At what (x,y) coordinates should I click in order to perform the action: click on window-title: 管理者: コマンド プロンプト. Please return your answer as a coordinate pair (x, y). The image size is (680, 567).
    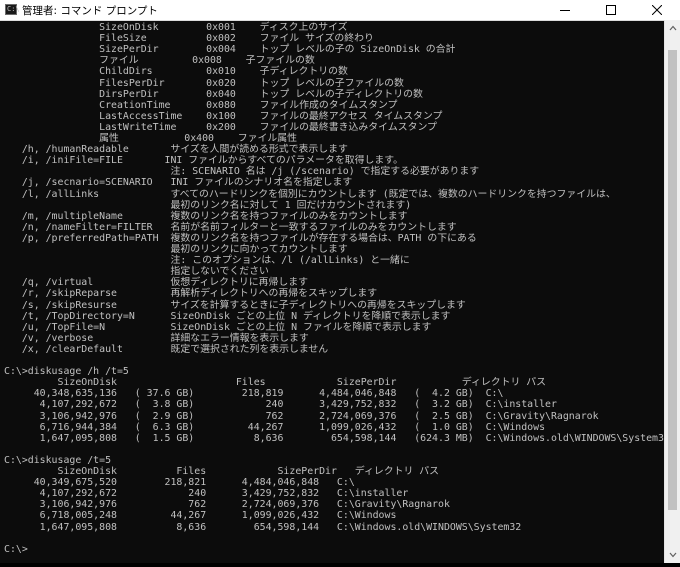
    Looking at the image, I should click on (90, 11).